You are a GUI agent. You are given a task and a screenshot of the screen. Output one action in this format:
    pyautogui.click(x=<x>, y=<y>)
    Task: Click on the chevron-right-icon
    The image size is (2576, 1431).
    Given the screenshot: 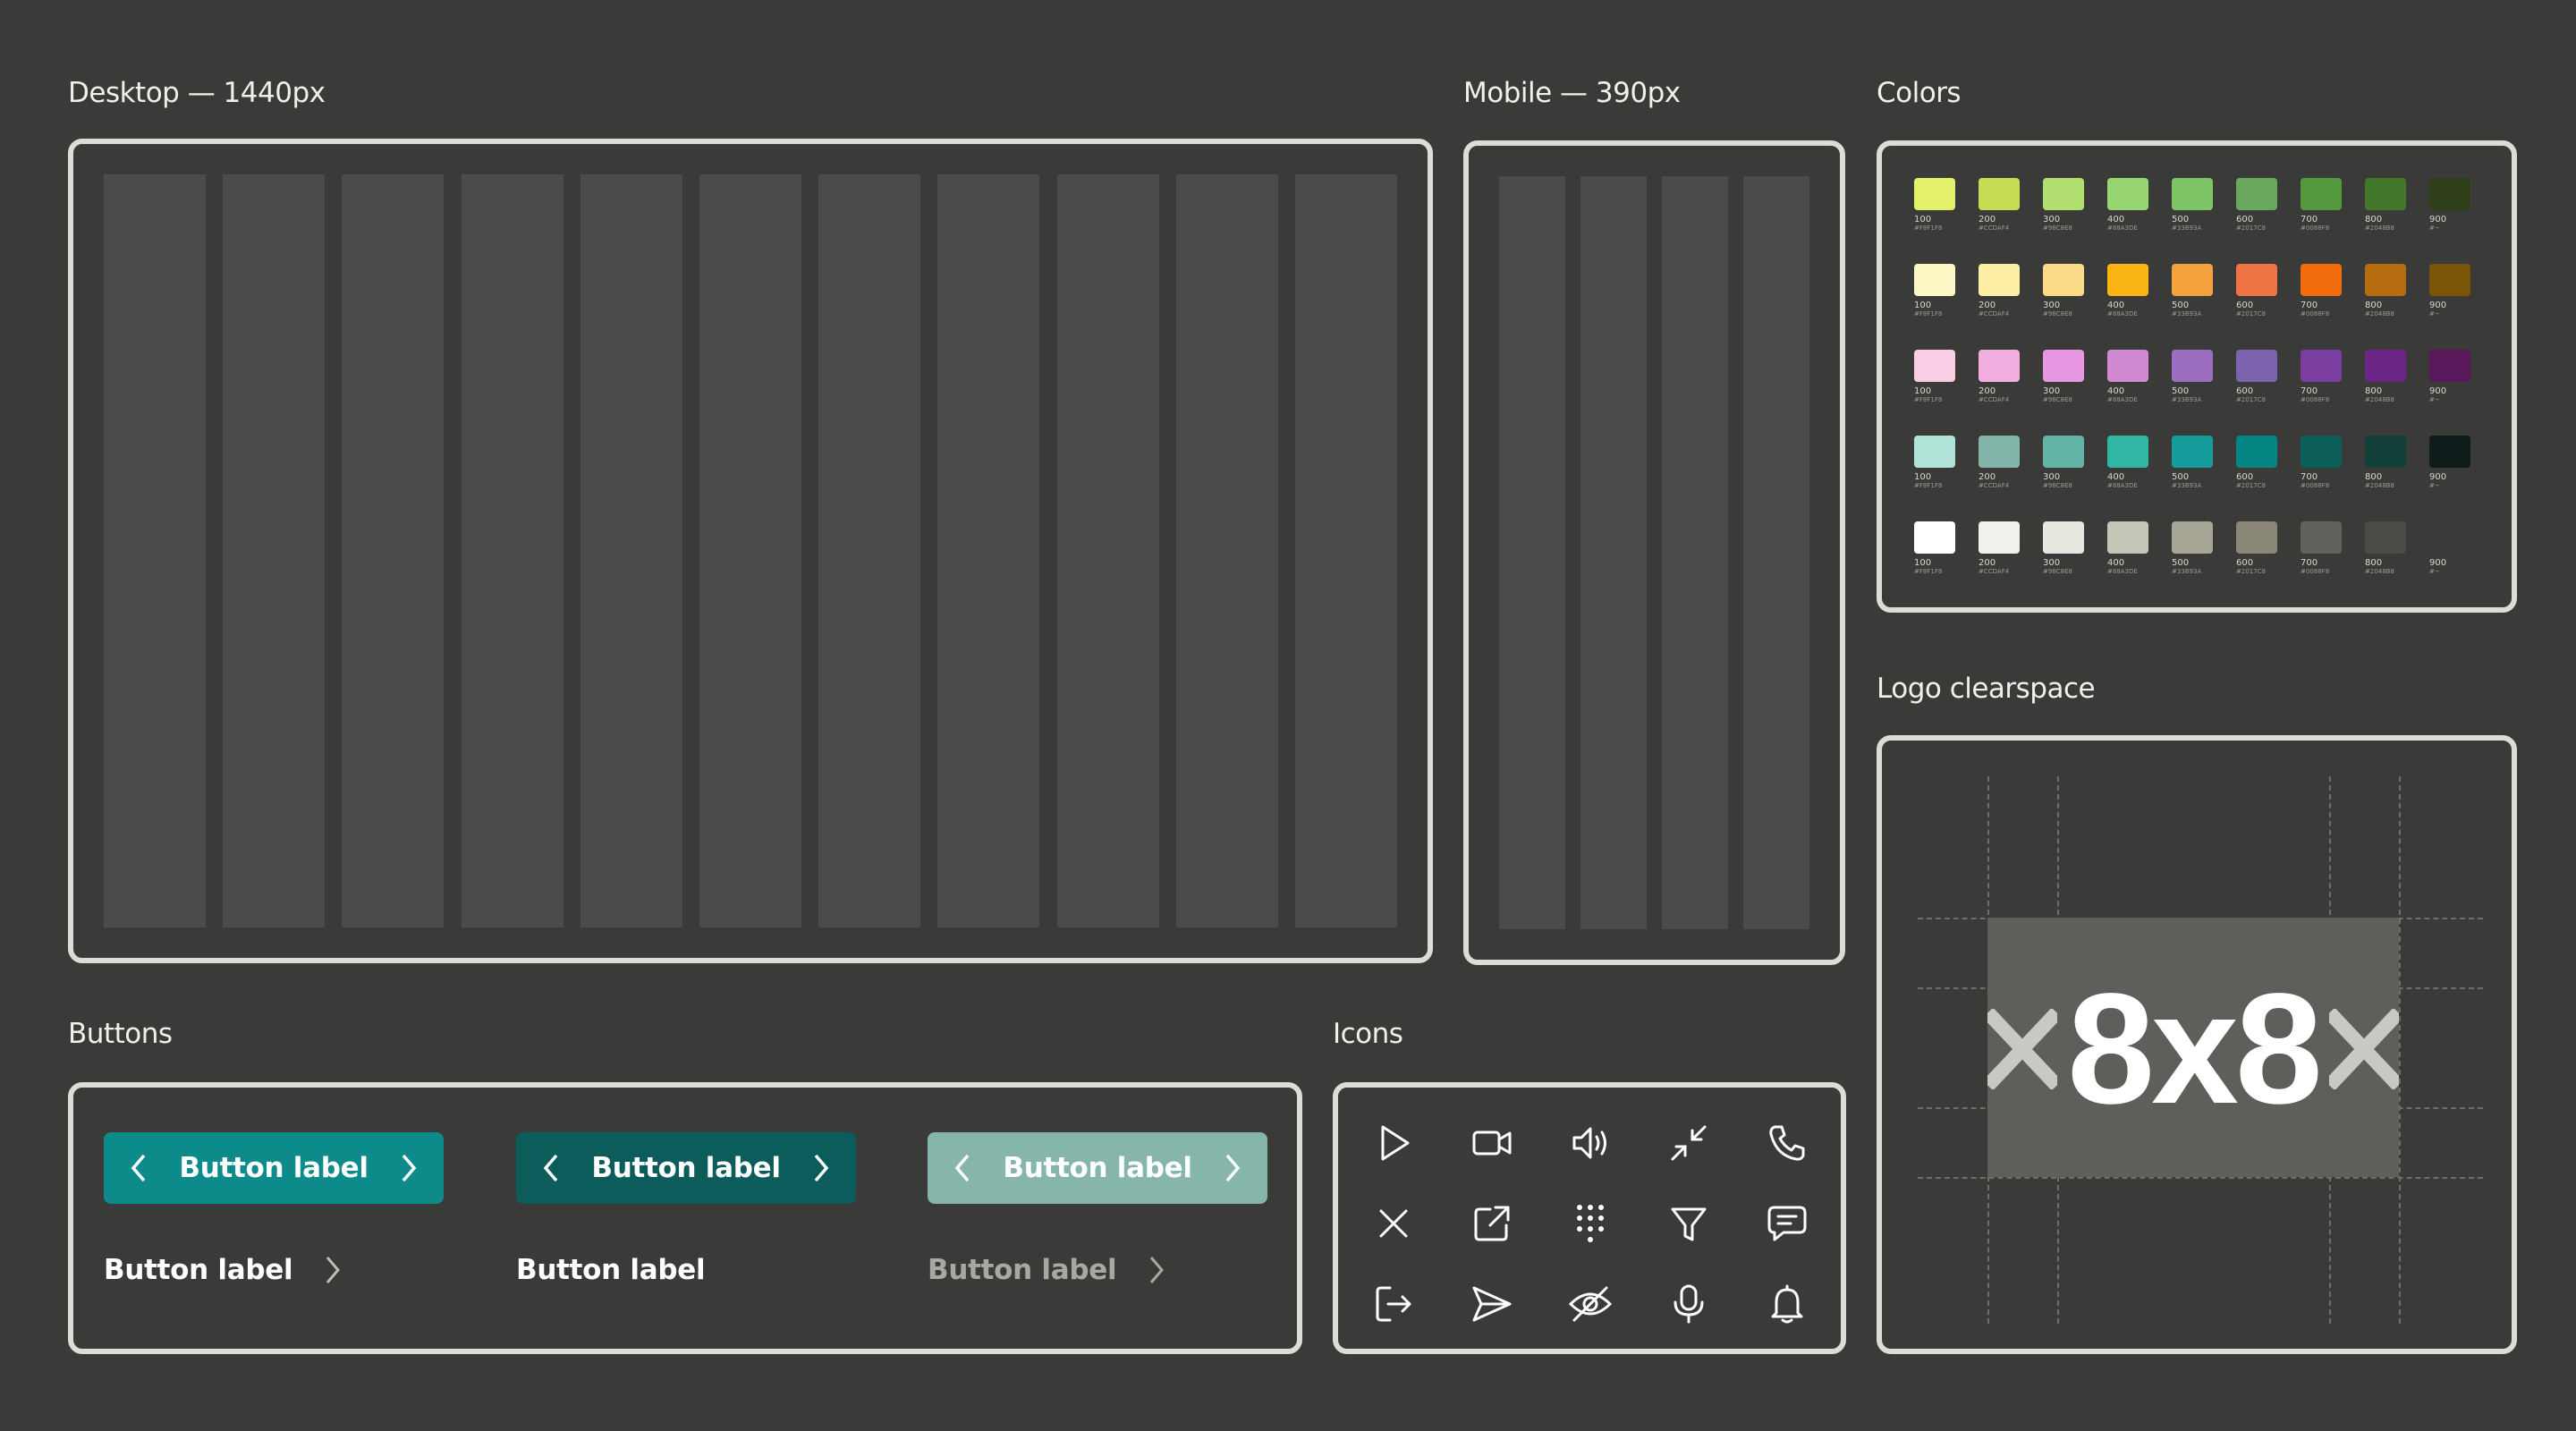 What is the action you would take?
    pyautogui.click(x=1232, y=1168)
    